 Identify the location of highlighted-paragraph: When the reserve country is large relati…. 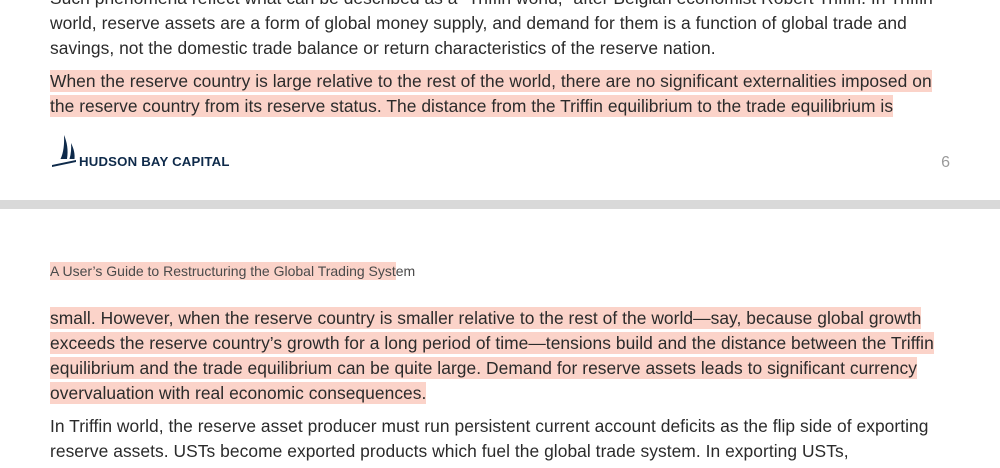
(500, 94).